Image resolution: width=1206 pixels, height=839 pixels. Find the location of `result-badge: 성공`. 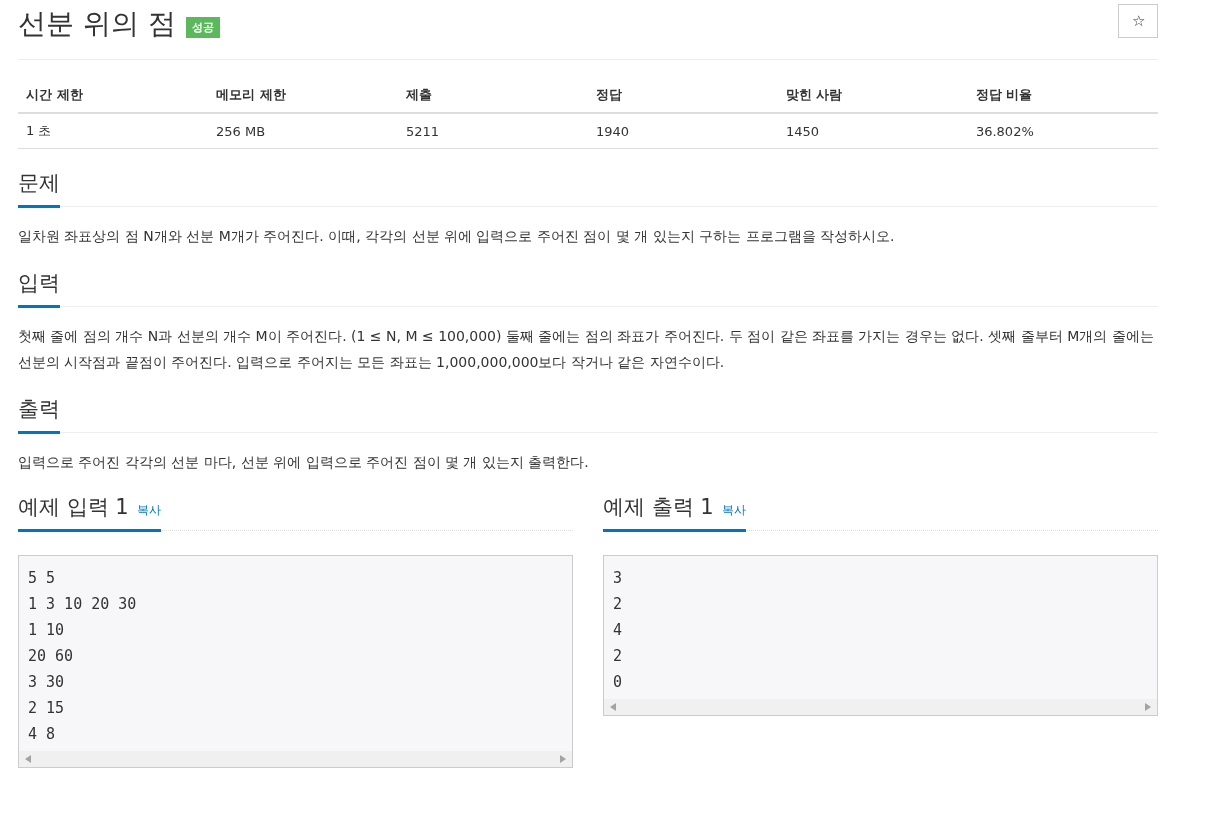

result-badge: 성공 is located at coordinates (202, 27).